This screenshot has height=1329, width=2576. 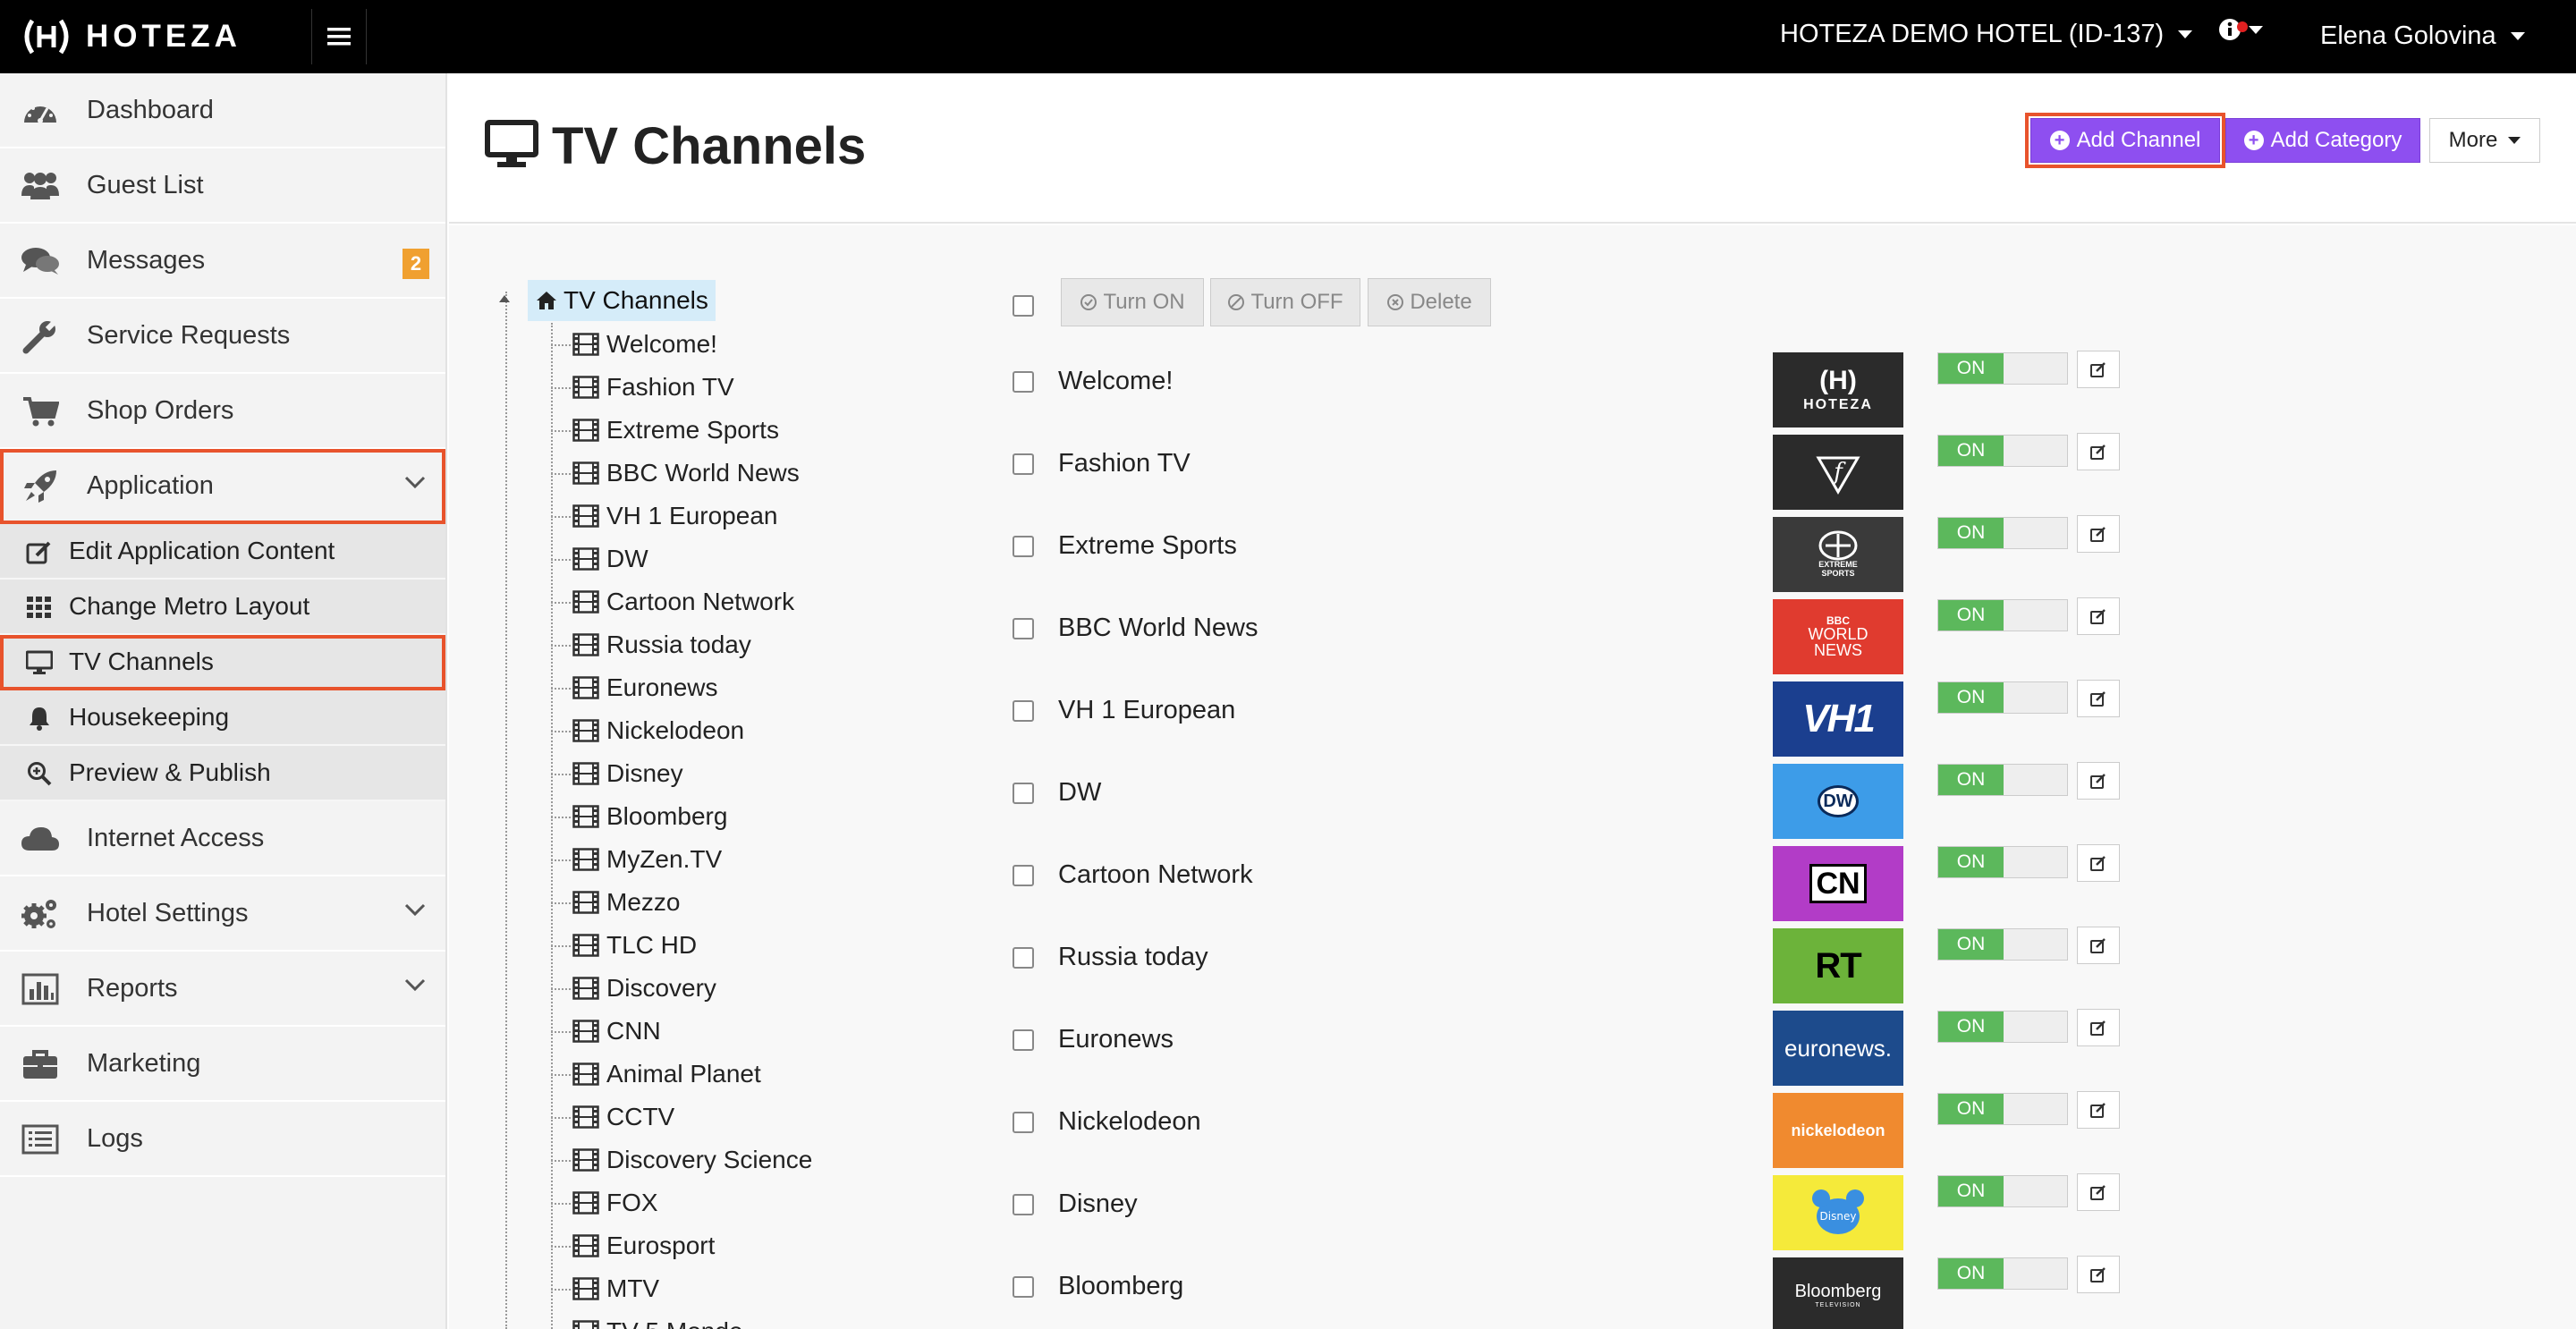 I want to click on more-dropdown-button: More, so click(x=2484, y=140).